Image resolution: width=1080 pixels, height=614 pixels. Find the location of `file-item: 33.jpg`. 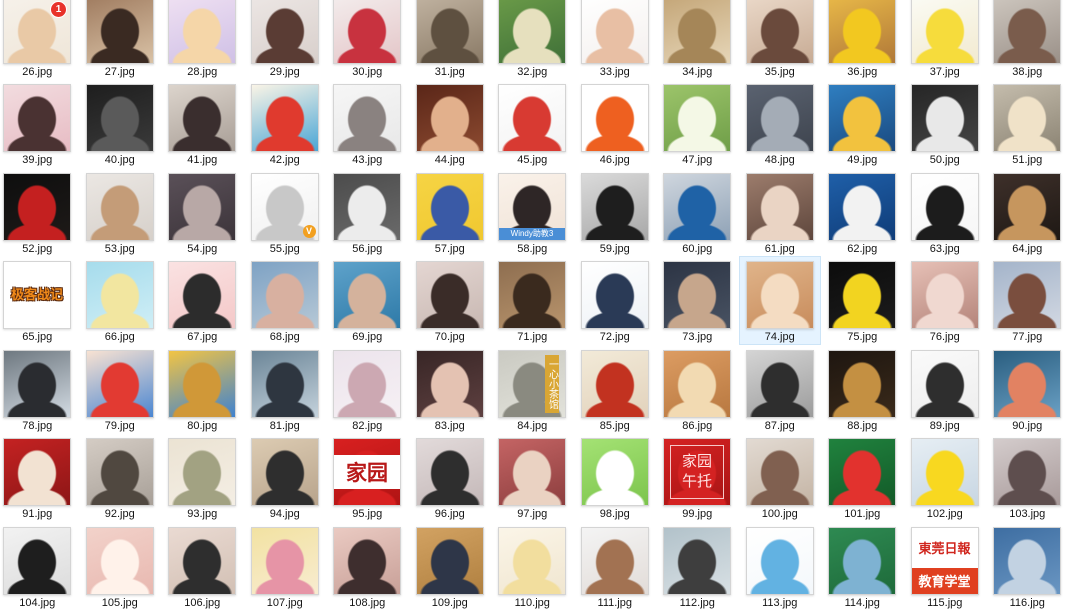

file-item: 33.jpg is located at coordinates (615, 39).